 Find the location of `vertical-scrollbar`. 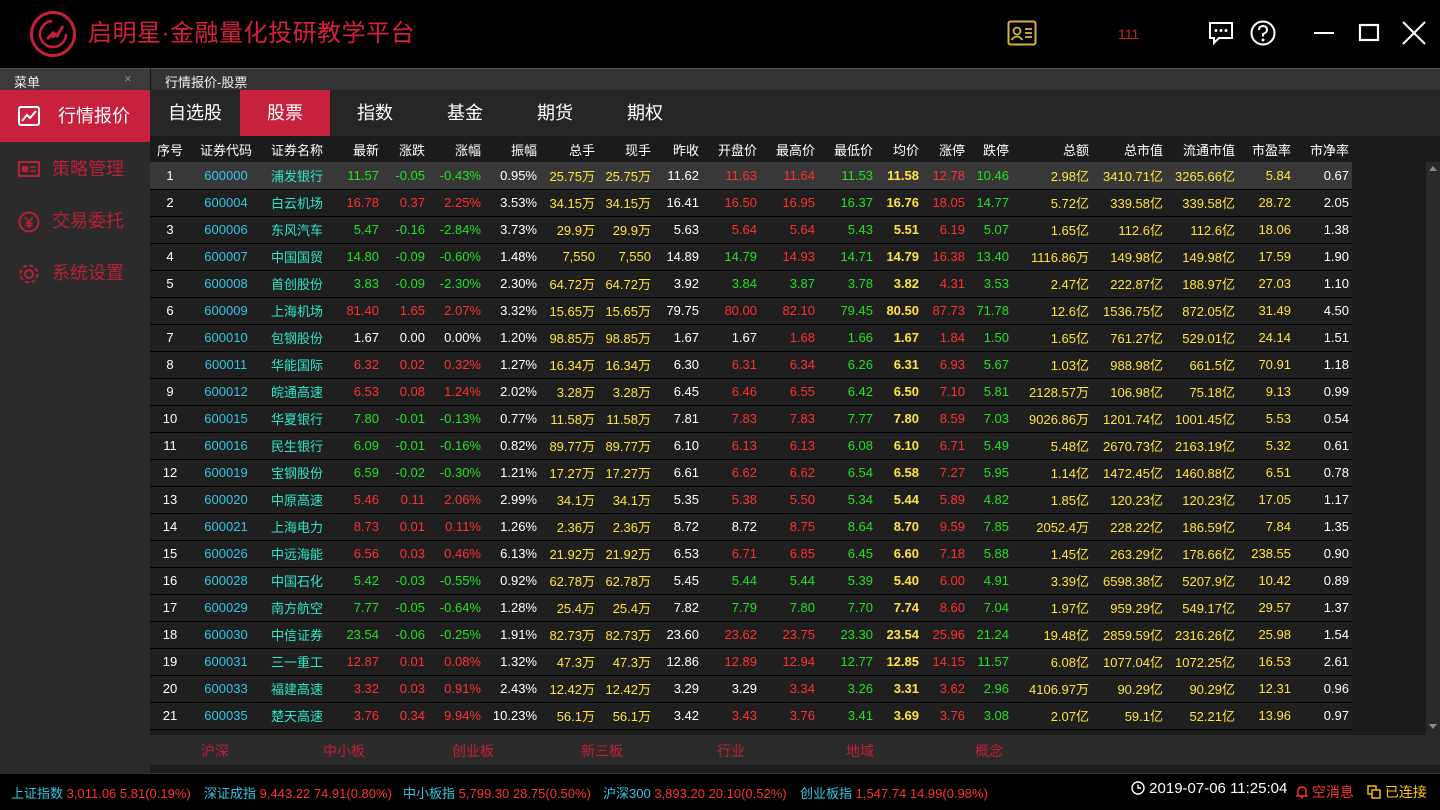

vertical-scrollbar is located at coordinates (1433, 448).